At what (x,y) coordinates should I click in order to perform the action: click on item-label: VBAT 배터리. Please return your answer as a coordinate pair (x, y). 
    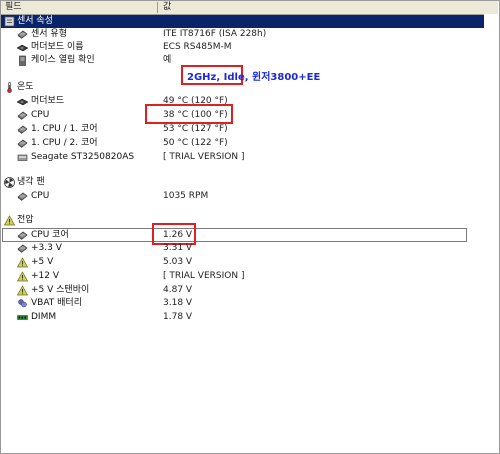
    Looking at the image, I should click on (56, 303).